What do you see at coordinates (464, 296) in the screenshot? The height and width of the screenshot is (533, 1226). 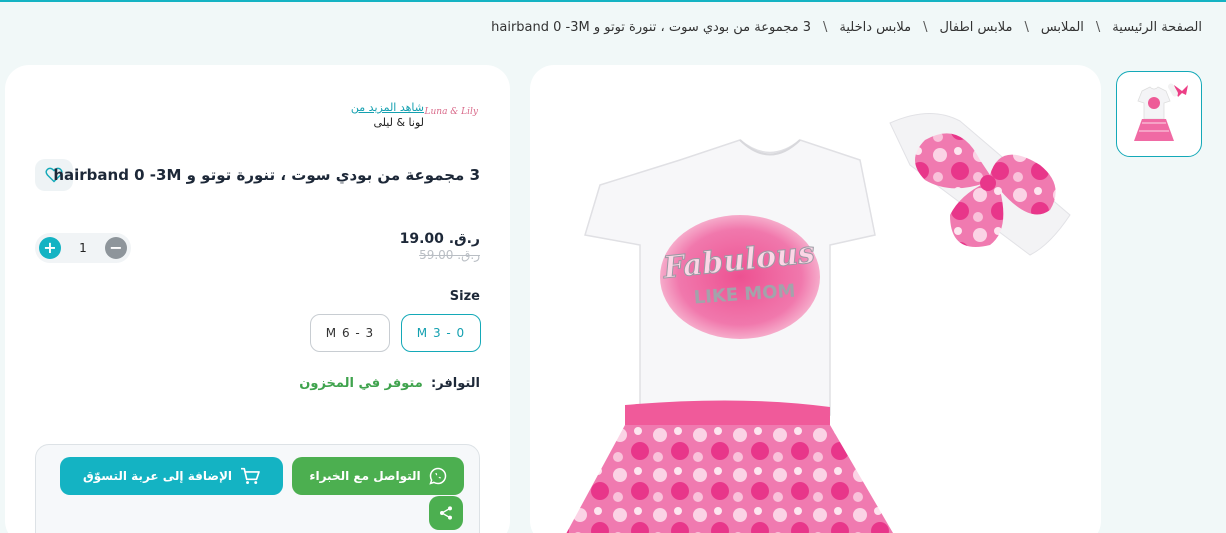 I see `size-label: Size` at bounding box center [464, 296].